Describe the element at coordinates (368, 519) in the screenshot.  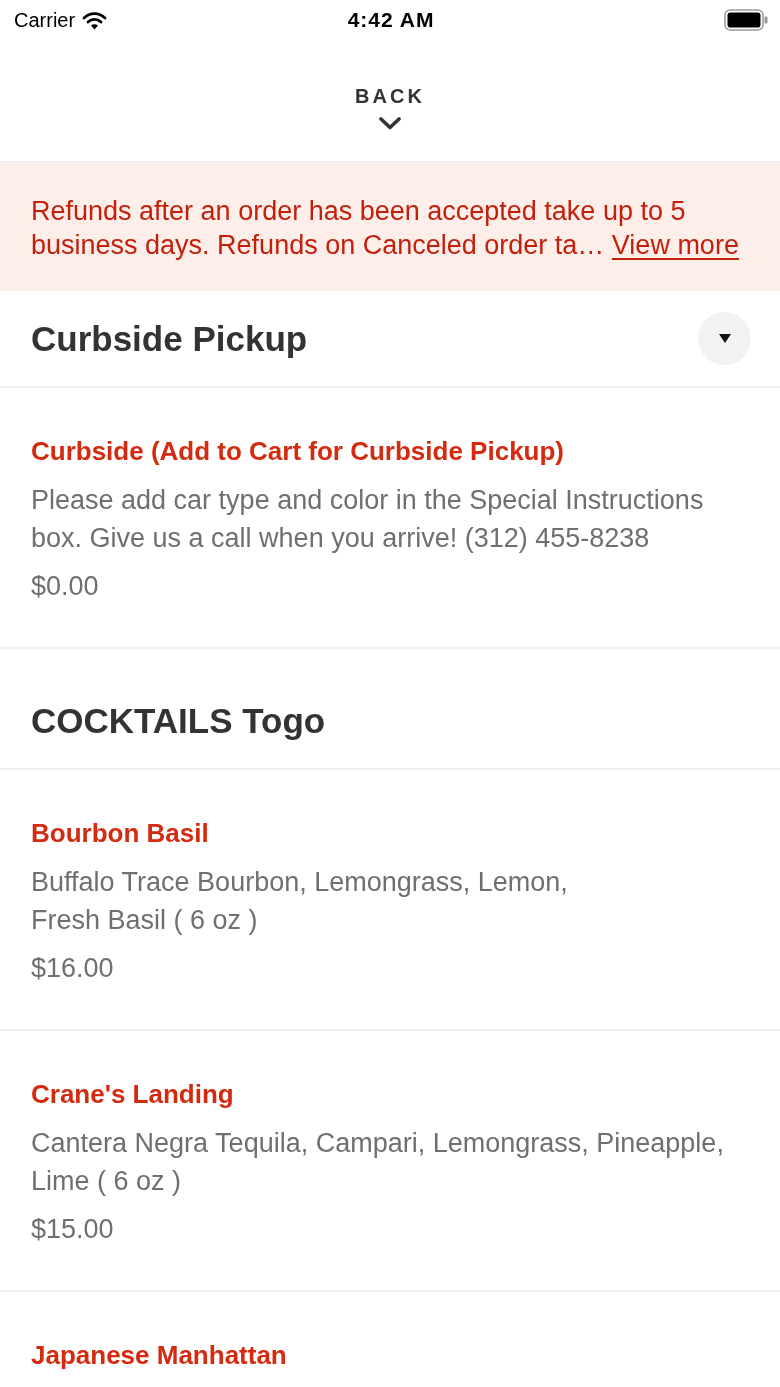
I see `item-description: Please add car type and color in the Special Instructions box. Give us a call when you arrive! (312) 455-8238` at that location.